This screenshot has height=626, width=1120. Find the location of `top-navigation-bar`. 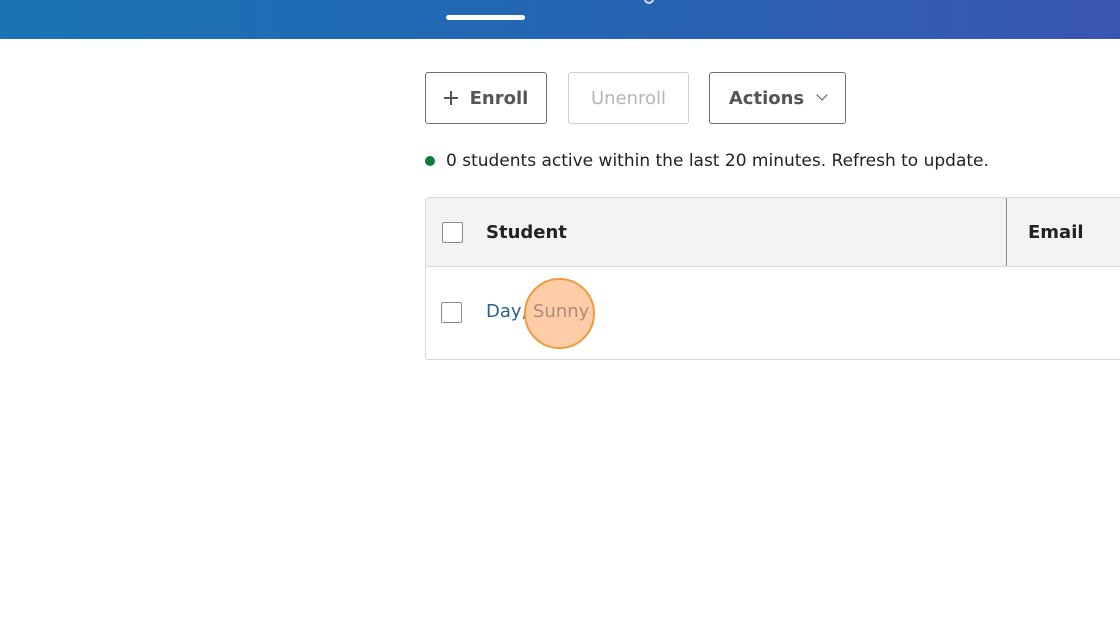

top-navigation-bar is located at coordinates (560, 19).